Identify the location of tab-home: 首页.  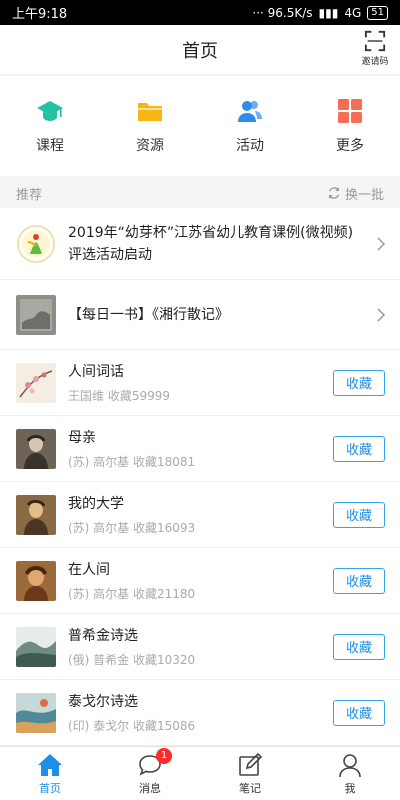
(50, 774).